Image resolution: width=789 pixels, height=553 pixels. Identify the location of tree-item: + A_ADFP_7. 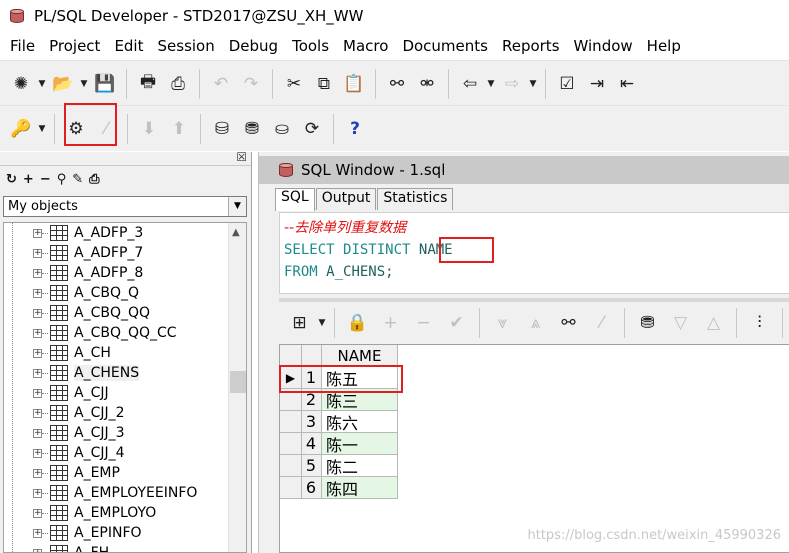
(116, 253).